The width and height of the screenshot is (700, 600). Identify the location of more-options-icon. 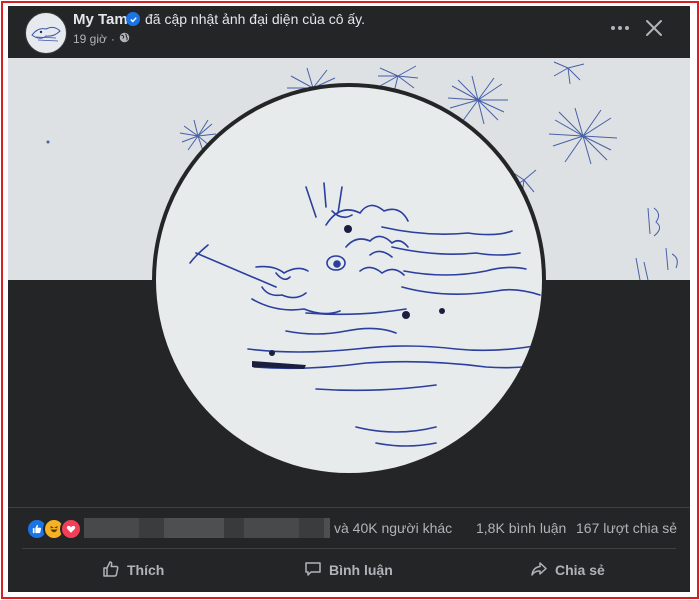
(620, 28).